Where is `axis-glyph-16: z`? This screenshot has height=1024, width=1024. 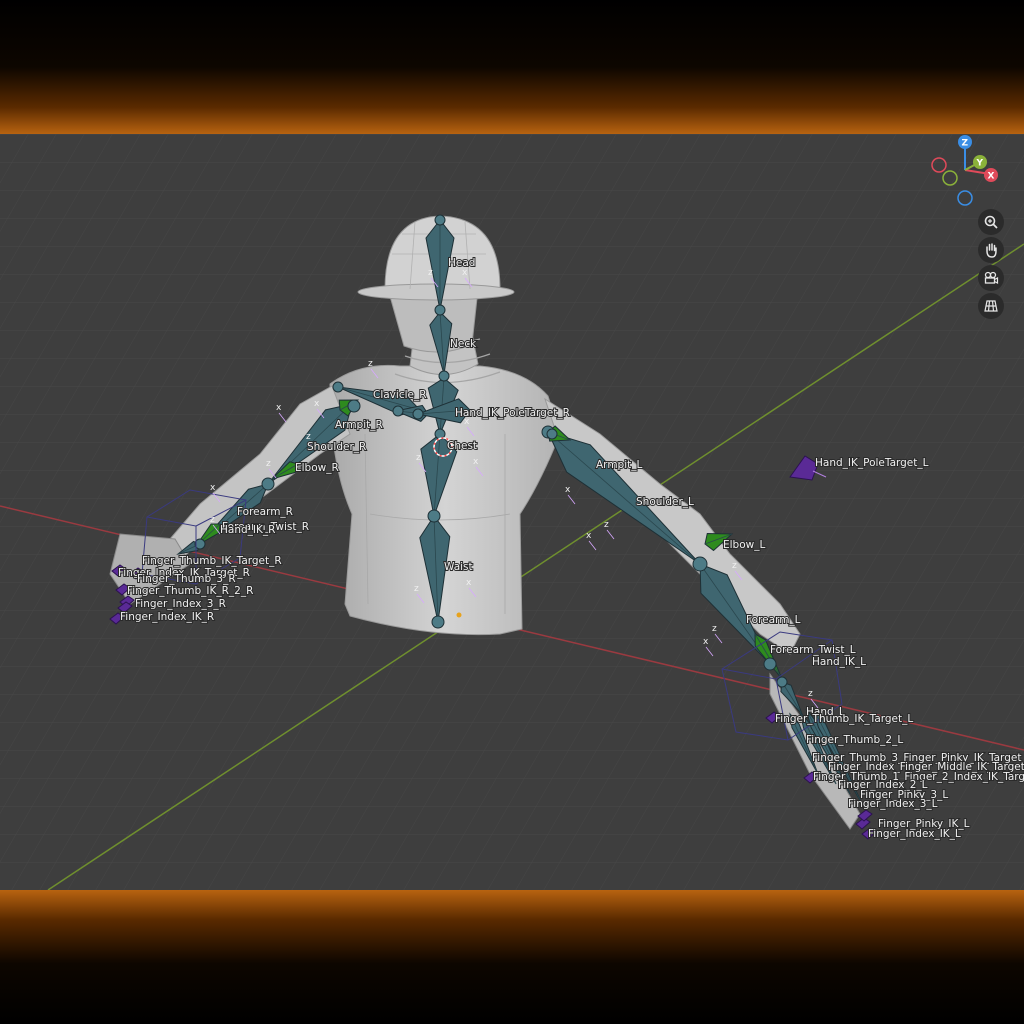 axis-glyph-16: z is located at coordinates (734, 566).